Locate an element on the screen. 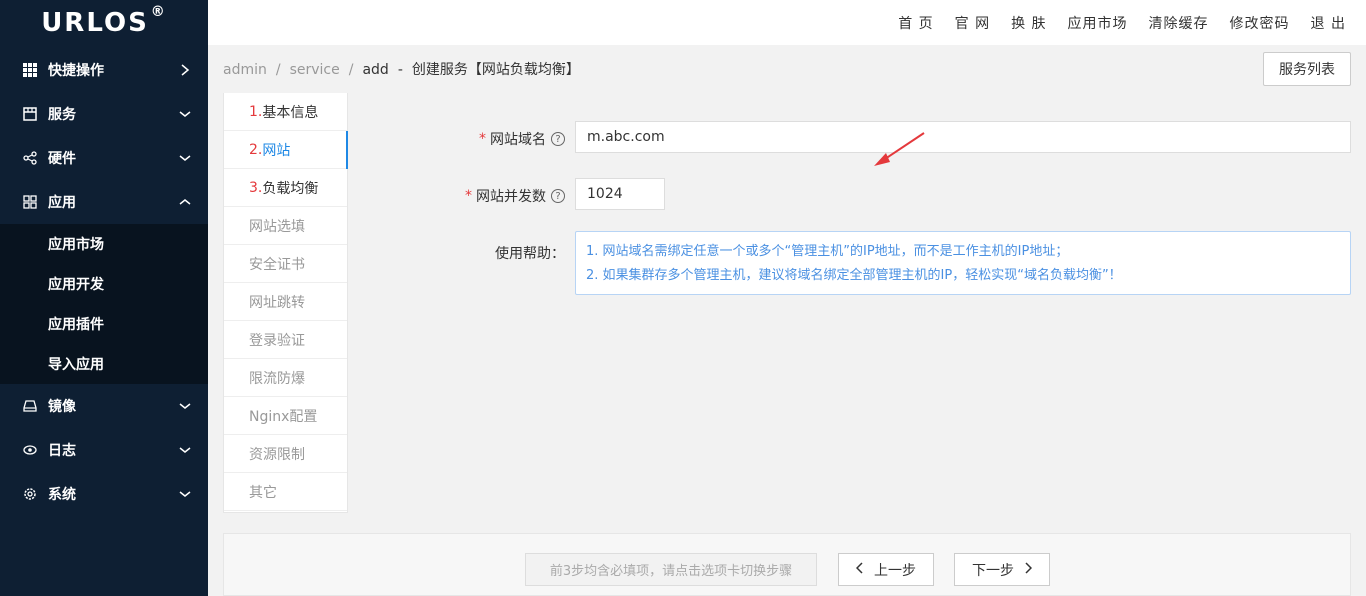  sidebar-item-logs: 日志 is located at coordinates (104, 450).